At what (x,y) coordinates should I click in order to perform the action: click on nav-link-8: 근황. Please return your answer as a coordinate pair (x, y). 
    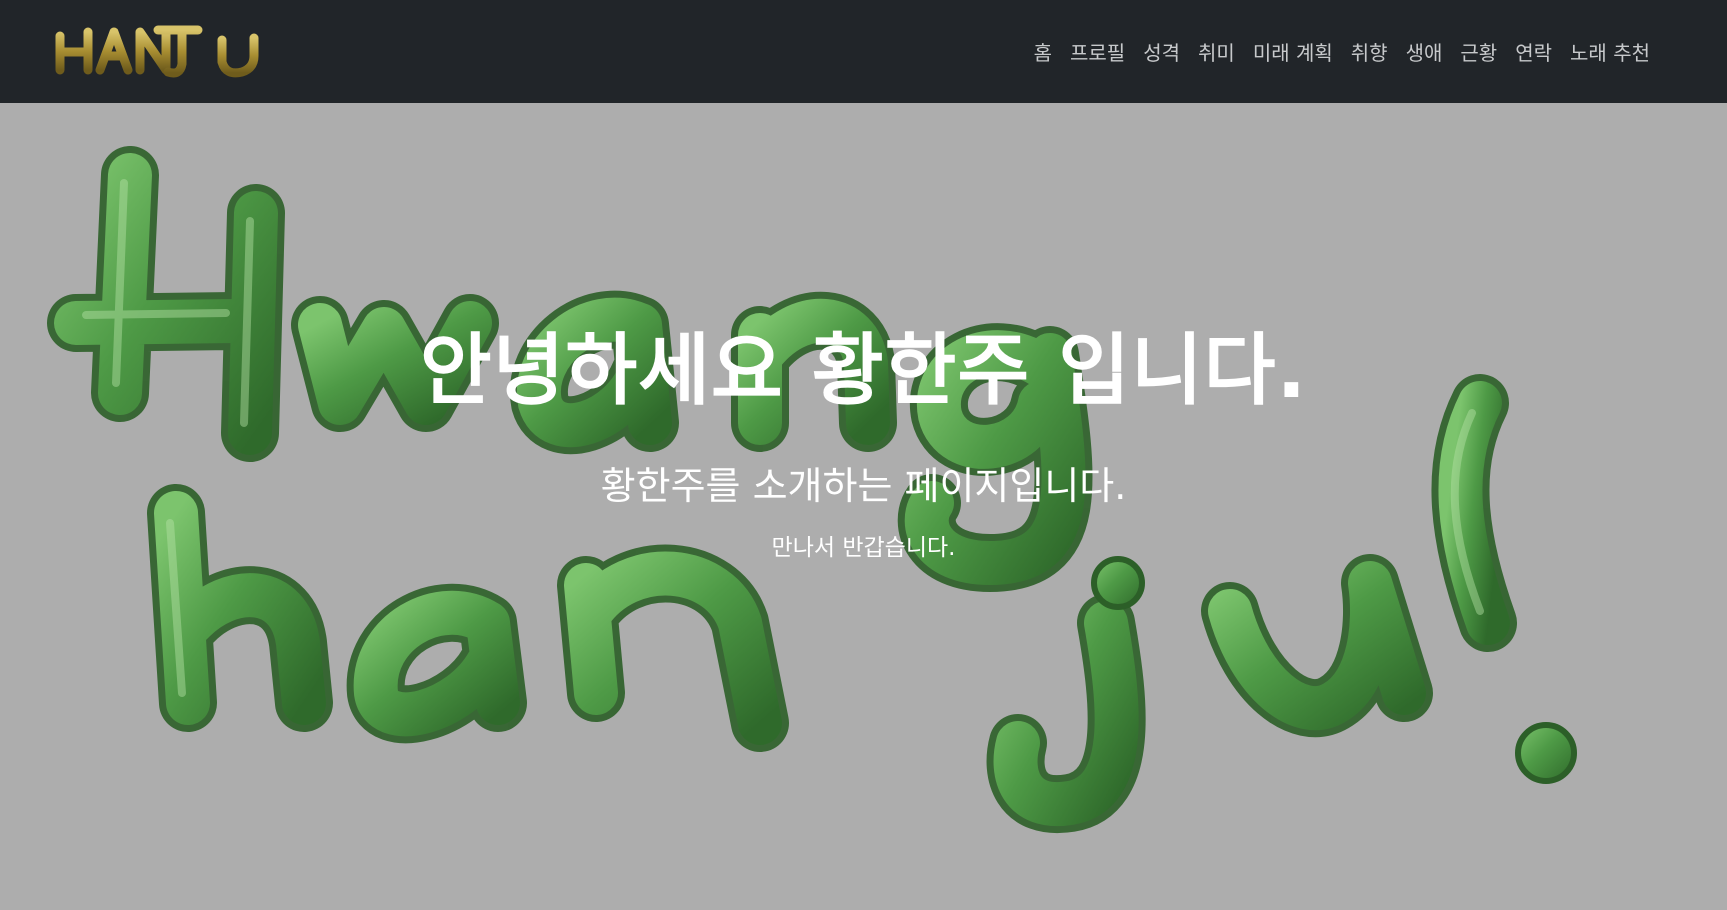
    Looking at the image, I should click on (1478, 51).